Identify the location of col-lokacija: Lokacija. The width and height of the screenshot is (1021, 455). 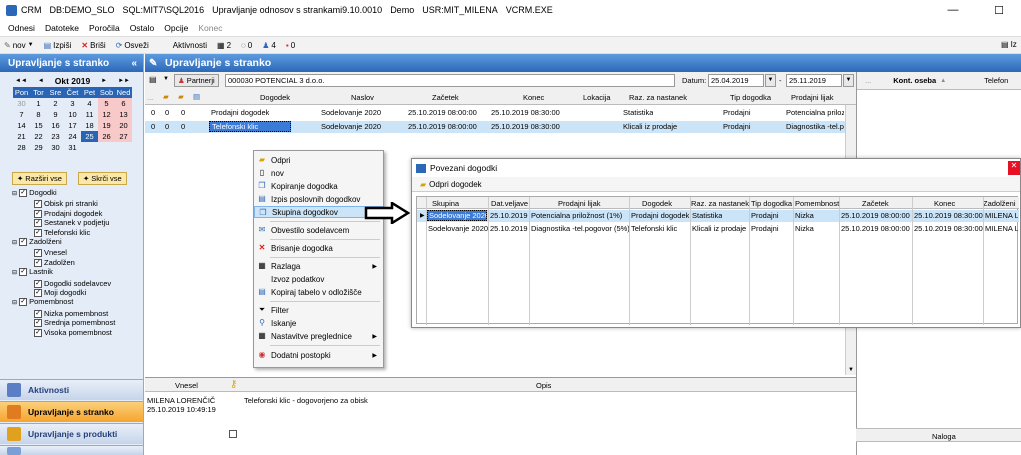
(597, 97).